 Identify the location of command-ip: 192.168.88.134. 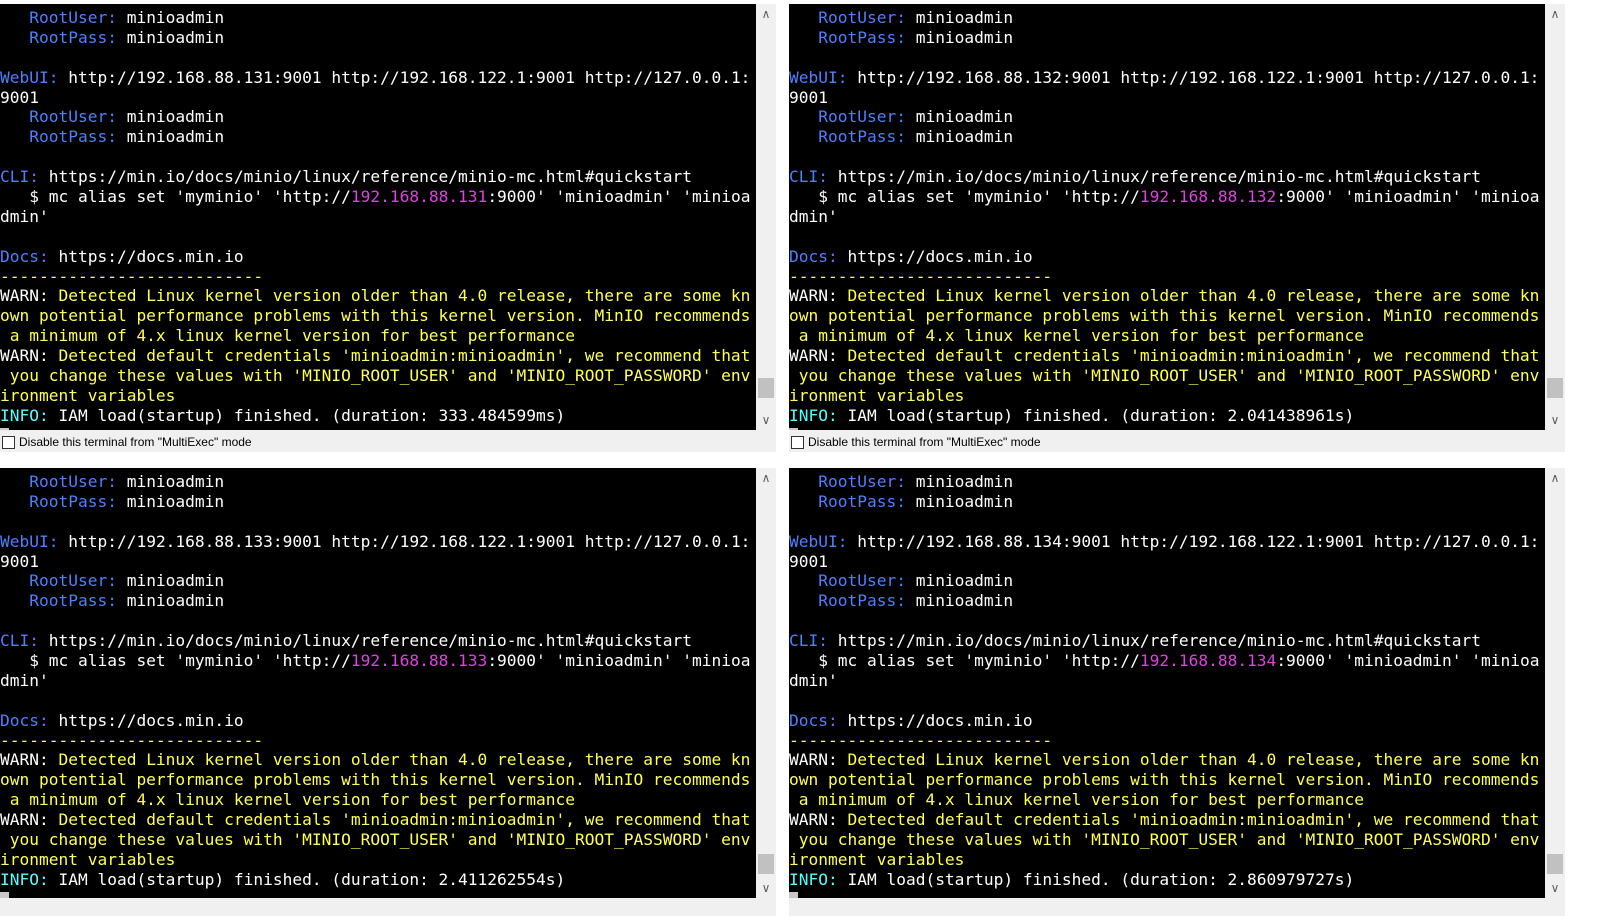
(1208, 661).